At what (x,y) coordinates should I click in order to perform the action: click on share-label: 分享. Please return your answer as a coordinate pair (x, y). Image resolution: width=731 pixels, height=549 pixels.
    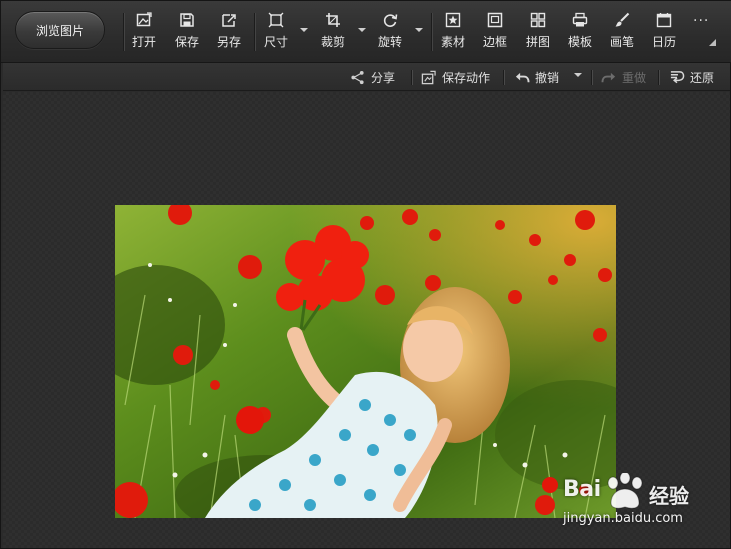
    Looking at the image, I should click on (383, 77).